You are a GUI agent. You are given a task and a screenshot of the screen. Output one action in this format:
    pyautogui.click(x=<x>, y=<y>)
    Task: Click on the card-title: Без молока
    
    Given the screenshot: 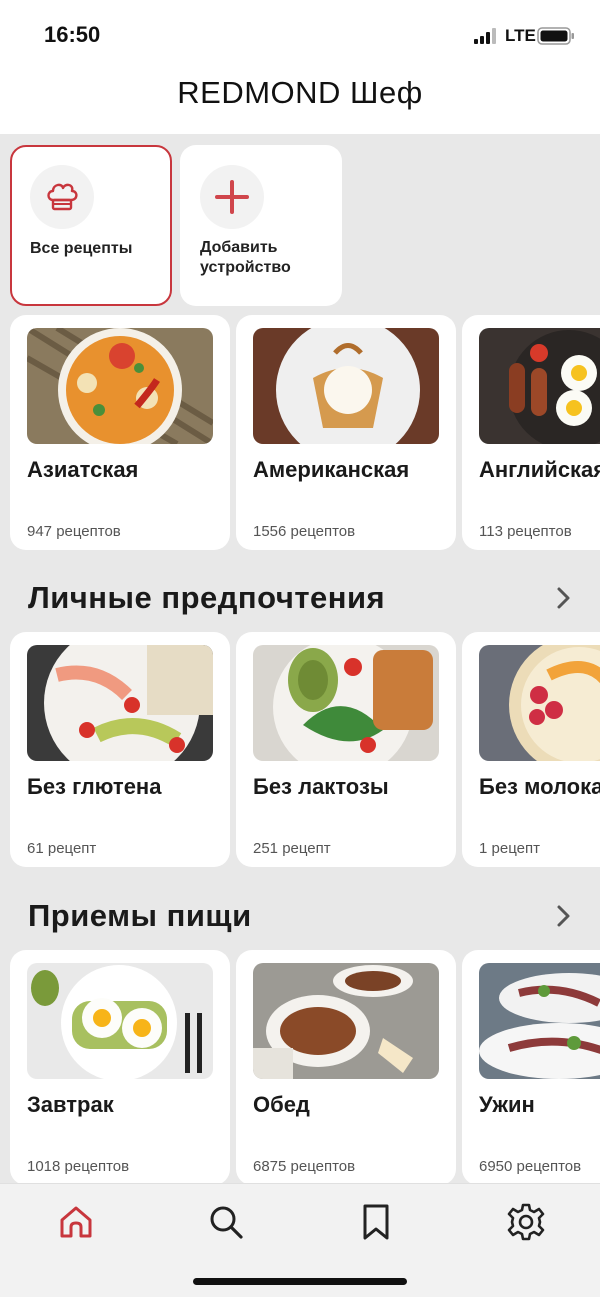 What is the action you would take?
    pyautogui.click(x=539, y=786)
    